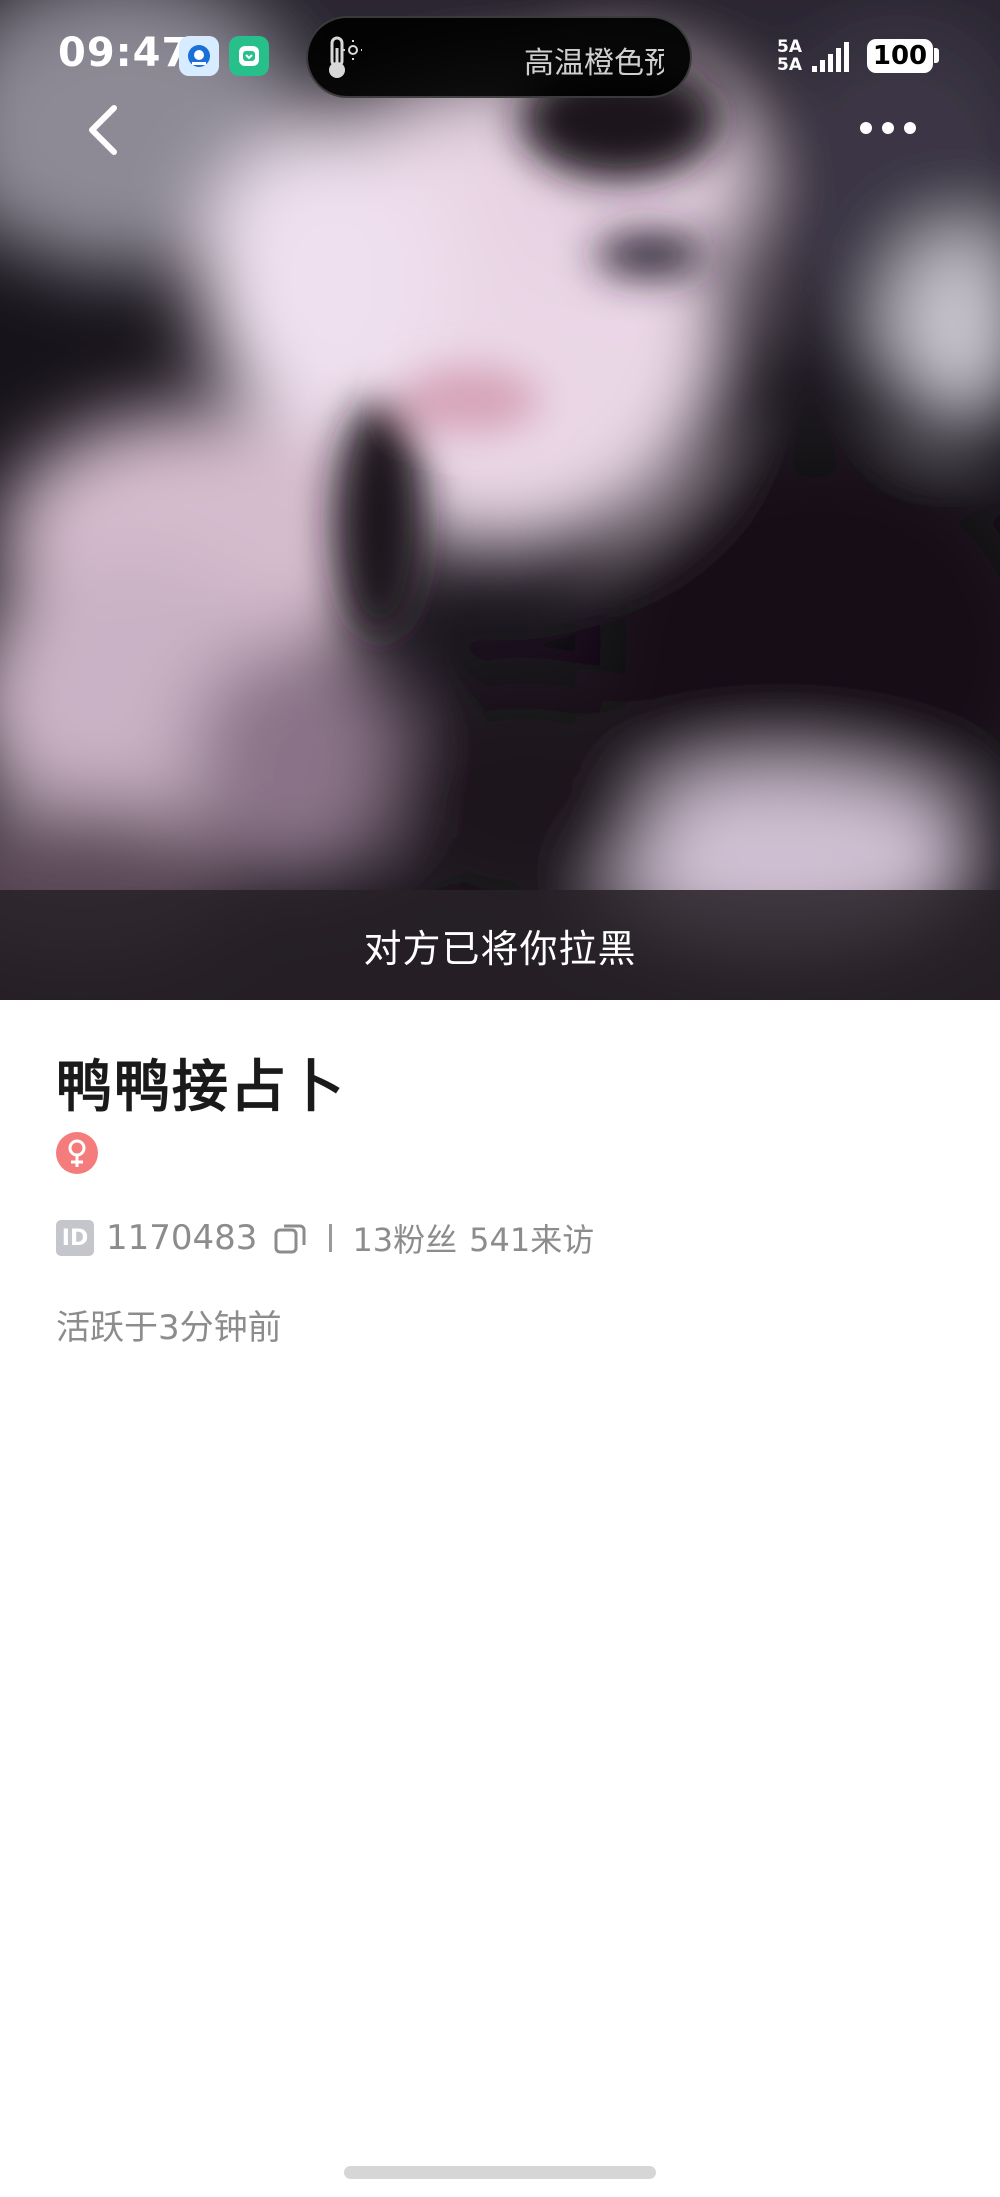  I want to click on copy-icon, so click(290, 1239).